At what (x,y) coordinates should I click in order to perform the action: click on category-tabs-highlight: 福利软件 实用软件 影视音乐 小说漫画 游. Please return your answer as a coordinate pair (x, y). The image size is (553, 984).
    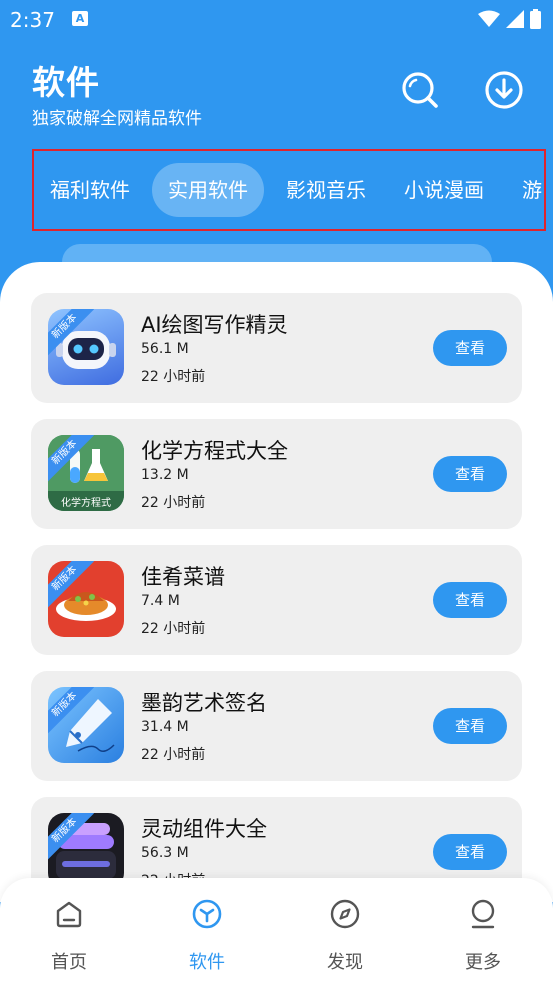
    Looking at the image, I should click on (289, 190).